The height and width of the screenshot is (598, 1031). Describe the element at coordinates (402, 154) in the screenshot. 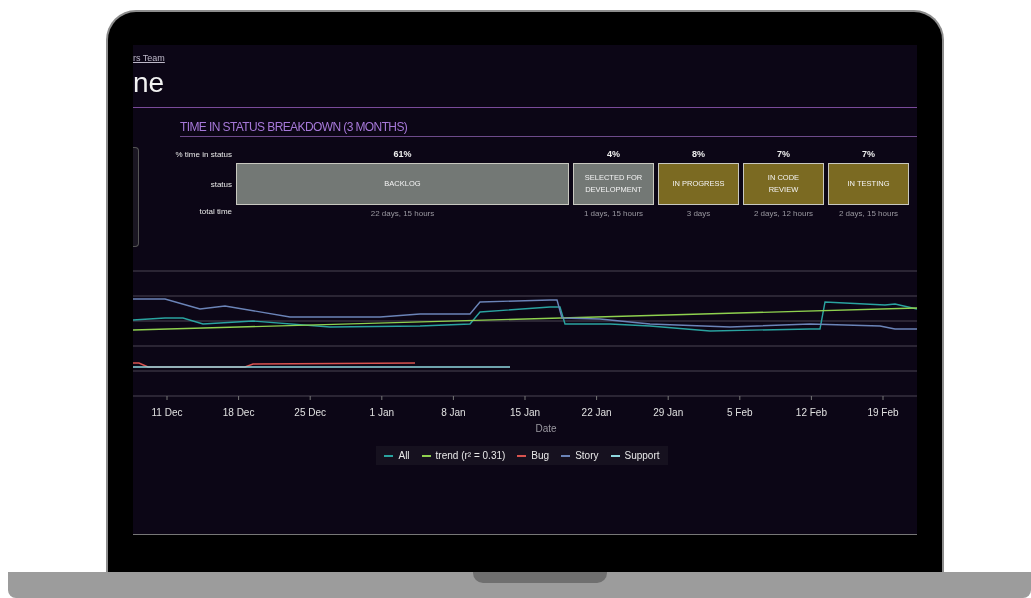

I see `percent-label: 61%` at that location.